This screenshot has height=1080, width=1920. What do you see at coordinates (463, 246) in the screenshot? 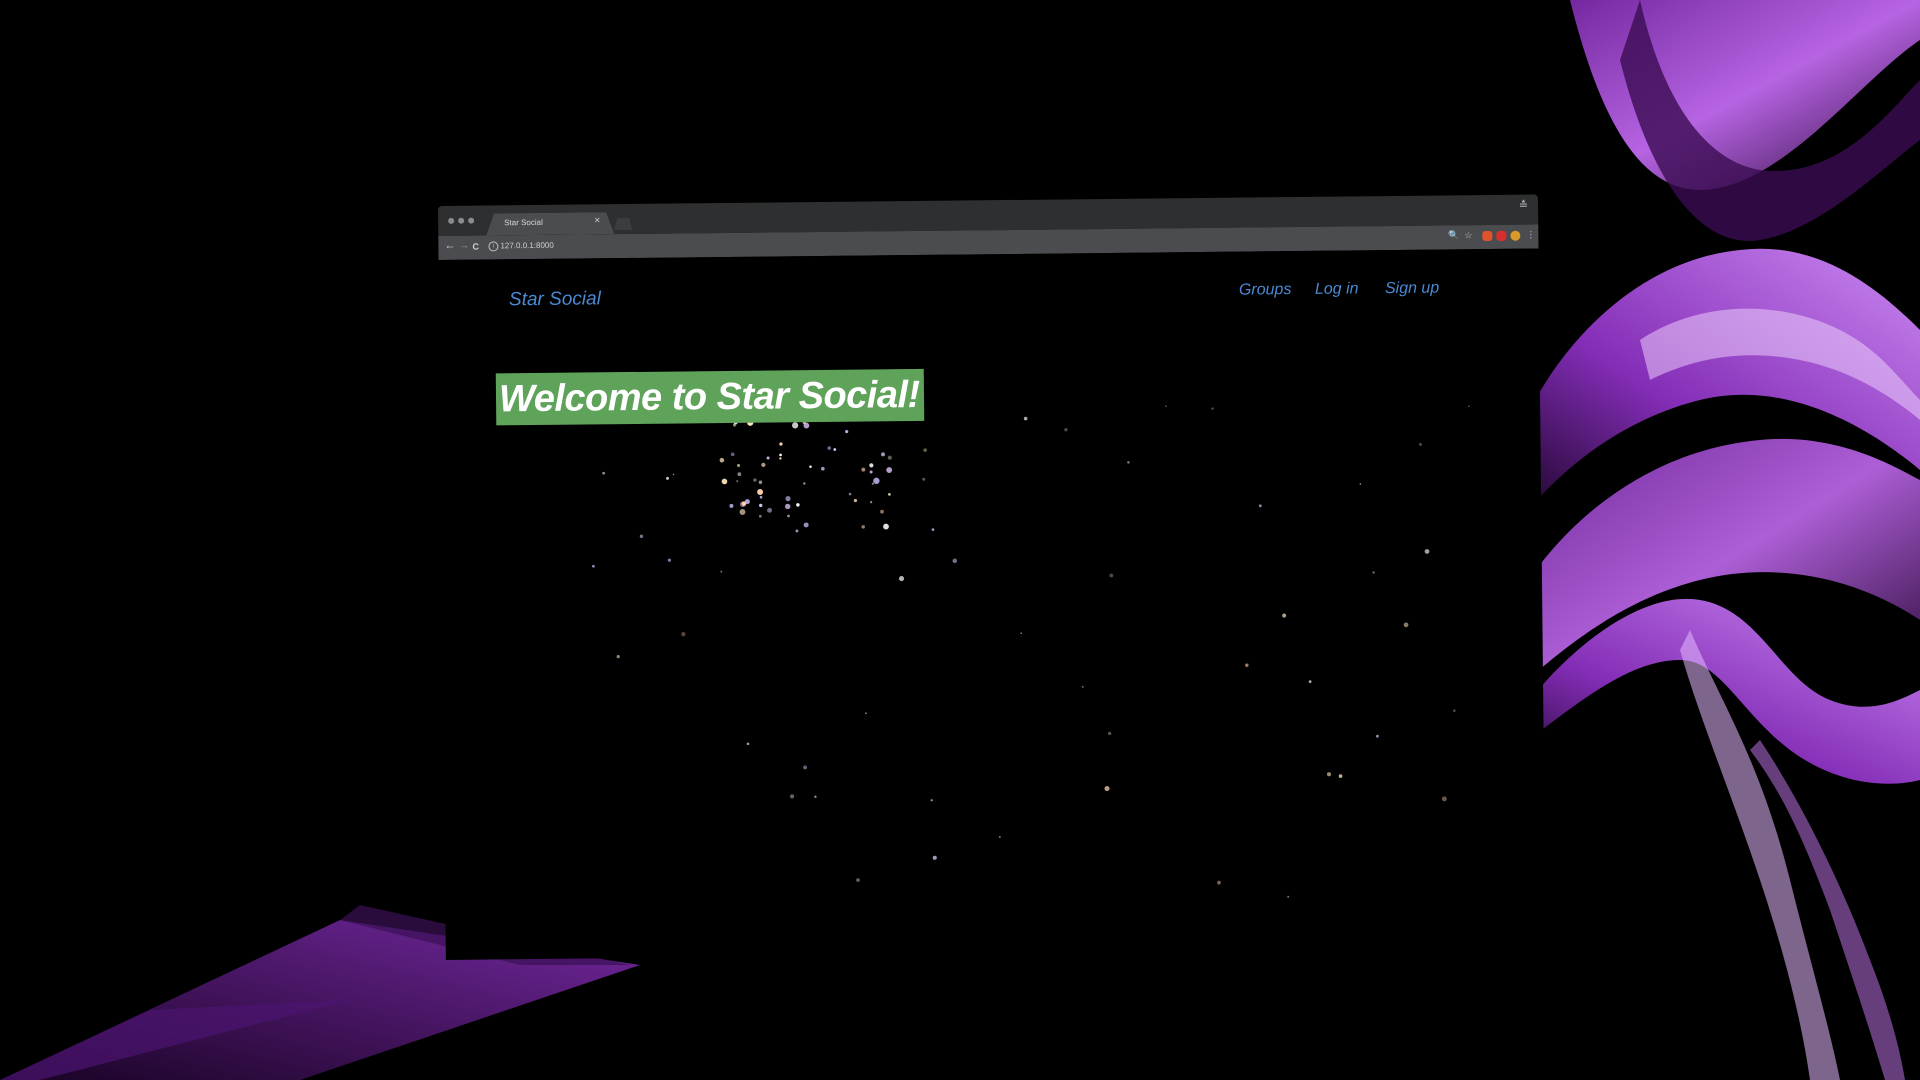
I see `forward-icon: →` at bounding box center [463, 246].